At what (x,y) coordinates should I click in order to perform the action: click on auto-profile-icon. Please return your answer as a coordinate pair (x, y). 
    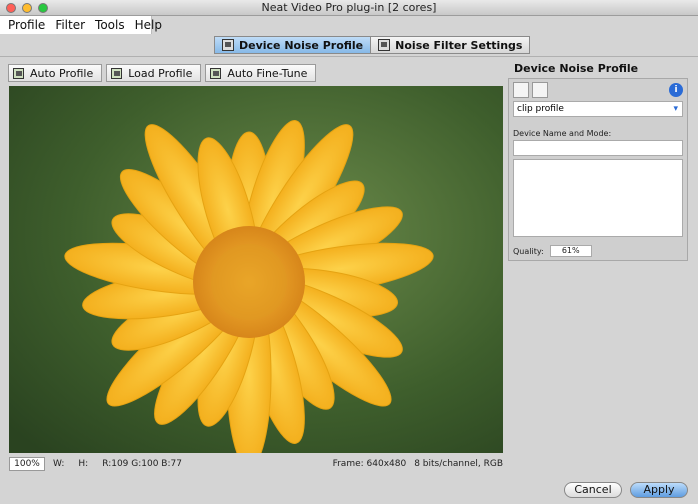
    Looking at the image, I should click on (18, 73).